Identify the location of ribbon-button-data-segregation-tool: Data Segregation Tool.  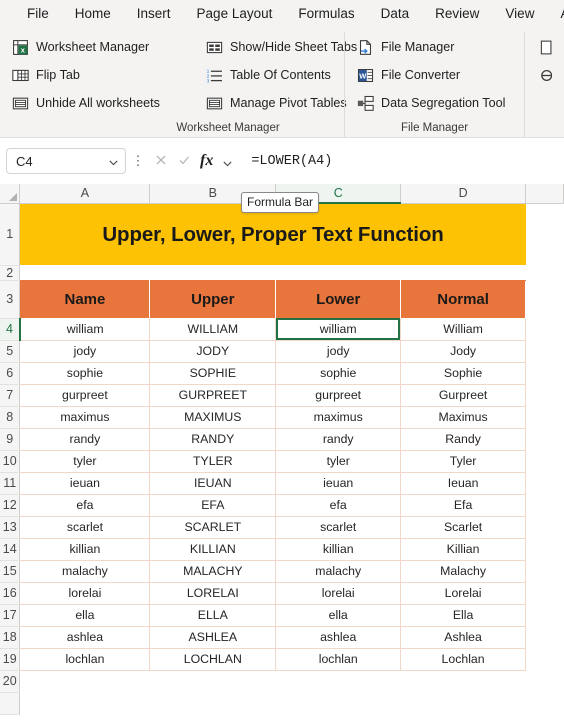
(434, 103).